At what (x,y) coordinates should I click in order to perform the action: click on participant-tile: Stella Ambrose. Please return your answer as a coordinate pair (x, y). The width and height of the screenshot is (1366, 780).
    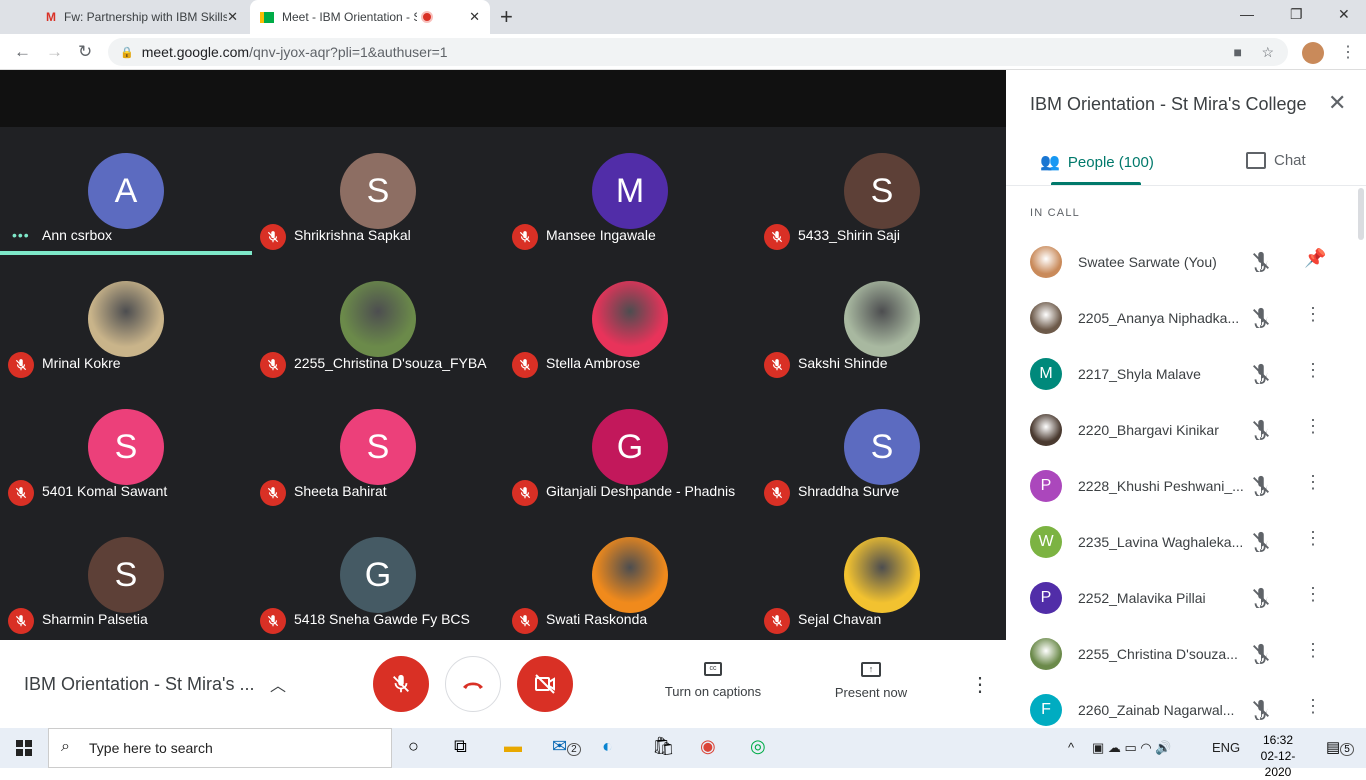
    Looking at the image, I should click on (630, 319).